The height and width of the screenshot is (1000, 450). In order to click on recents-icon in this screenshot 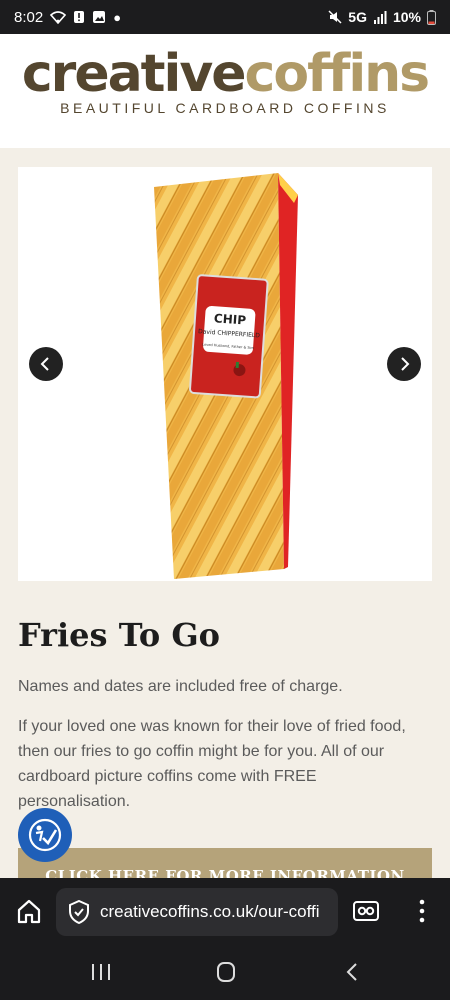, I will do `click(101, 972)`.